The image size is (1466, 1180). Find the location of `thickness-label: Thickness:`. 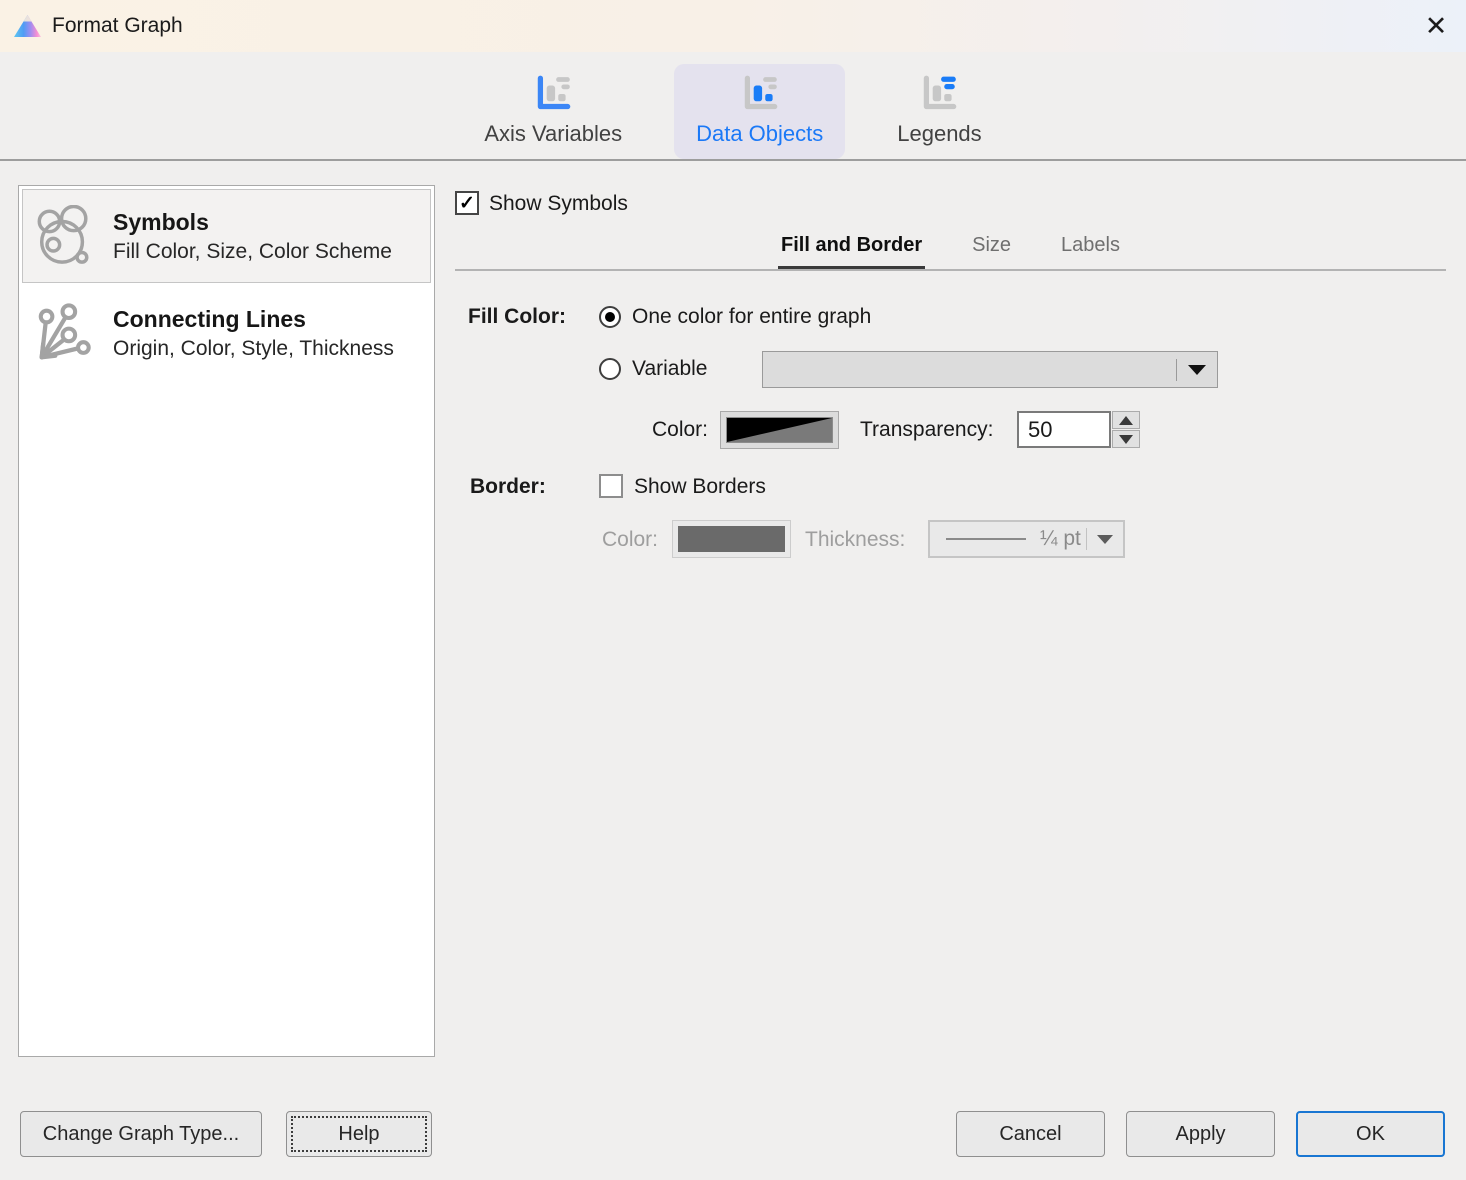

thickness-label: Thickness: is located at coordinates (855, 539).